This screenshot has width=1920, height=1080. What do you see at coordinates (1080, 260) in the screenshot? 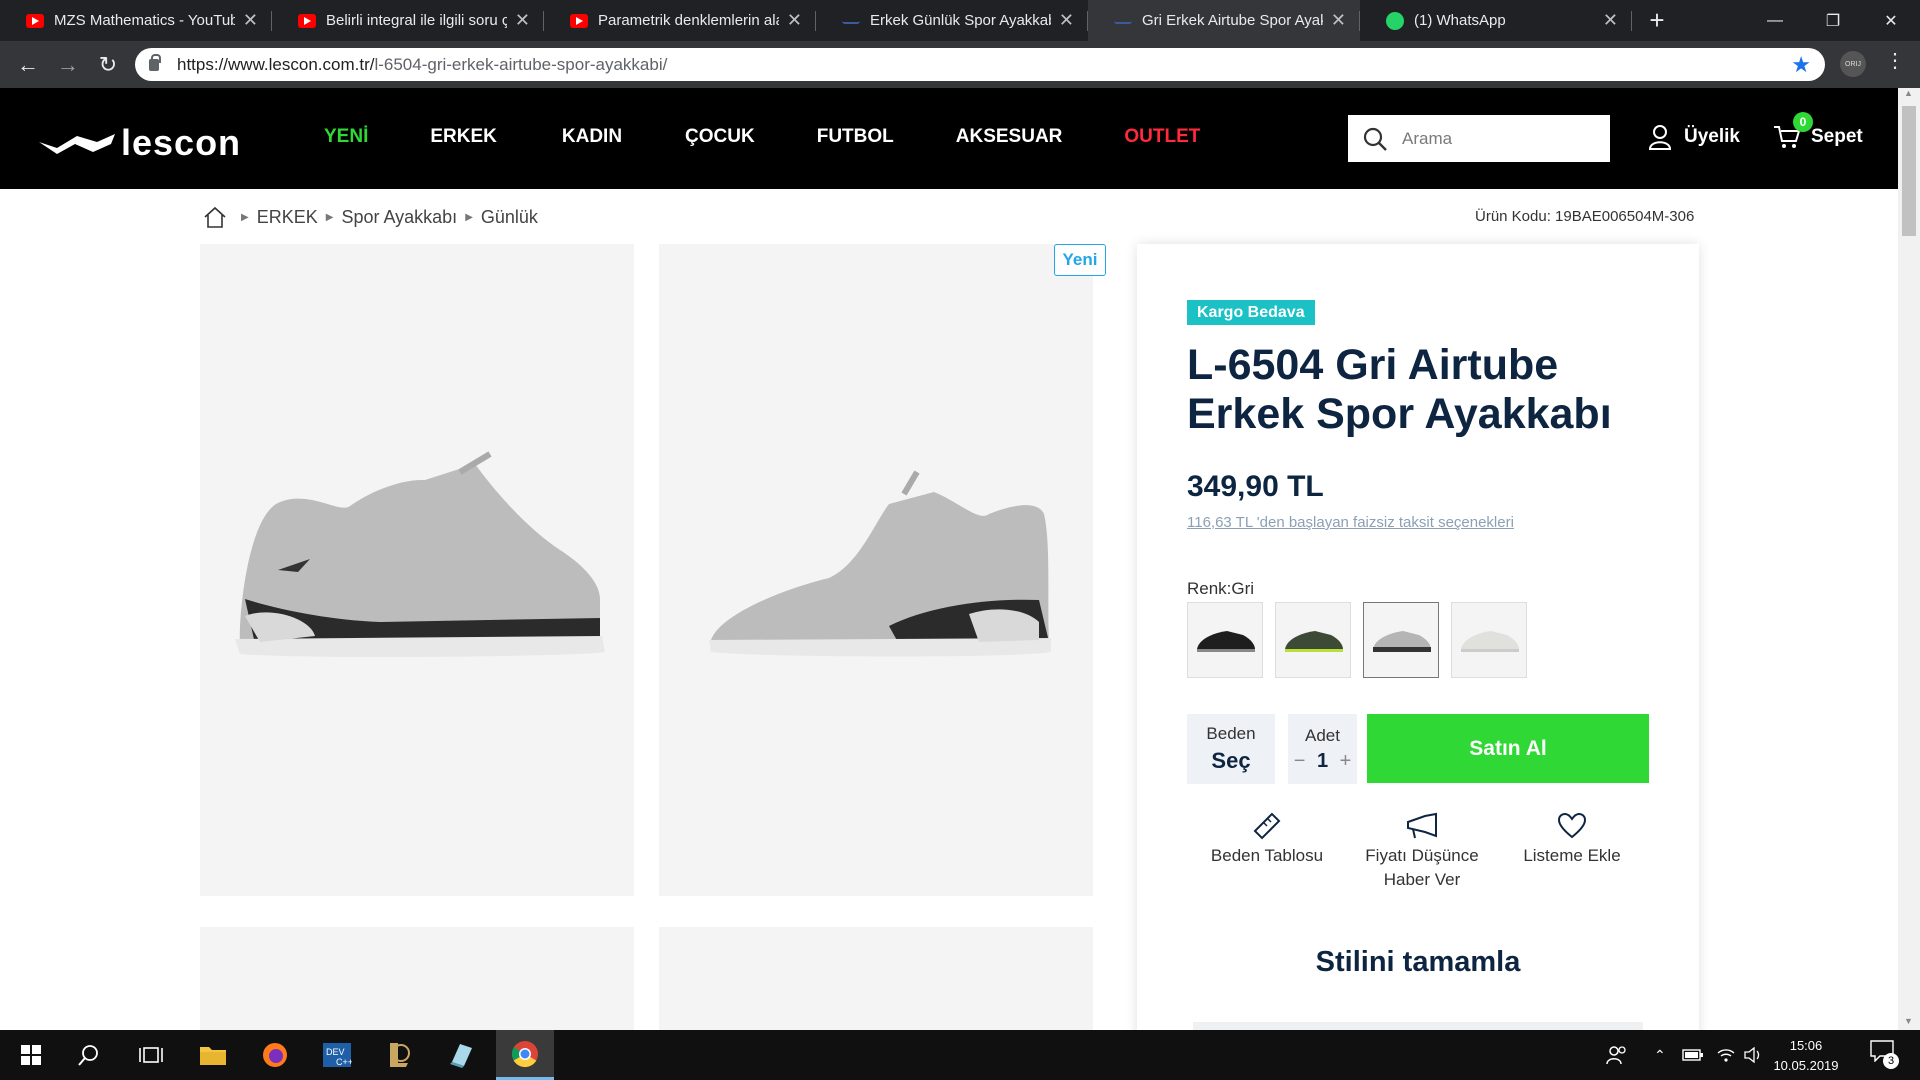
I see `new-badge: Yeni` at bounding box center [1080, 260].